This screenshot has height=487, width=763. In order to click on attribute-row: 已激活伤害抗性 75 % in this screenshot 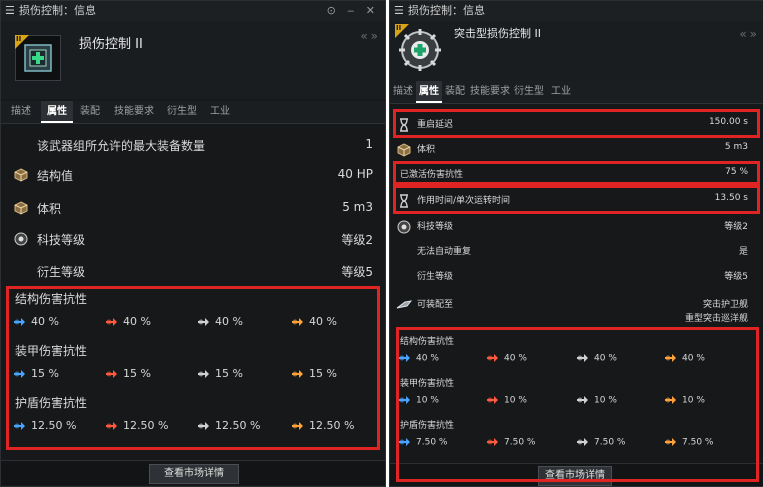, I will do `click(576, 176)`.